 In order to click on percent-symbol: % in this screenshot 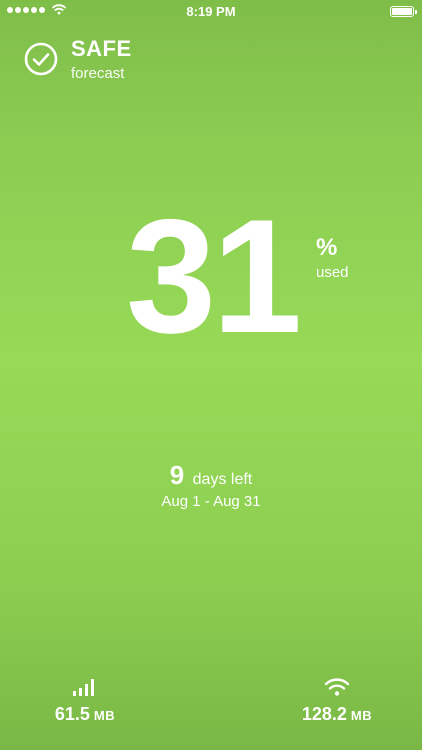, I will do `click(327, 247)`.